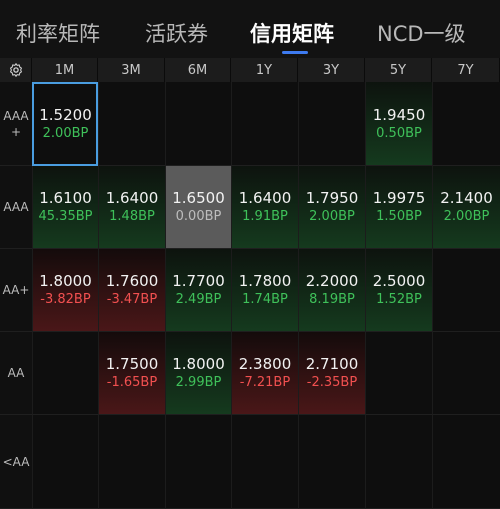  I want to click on matrix-cell: 1.7950 2.00BP, so click(331, 207).